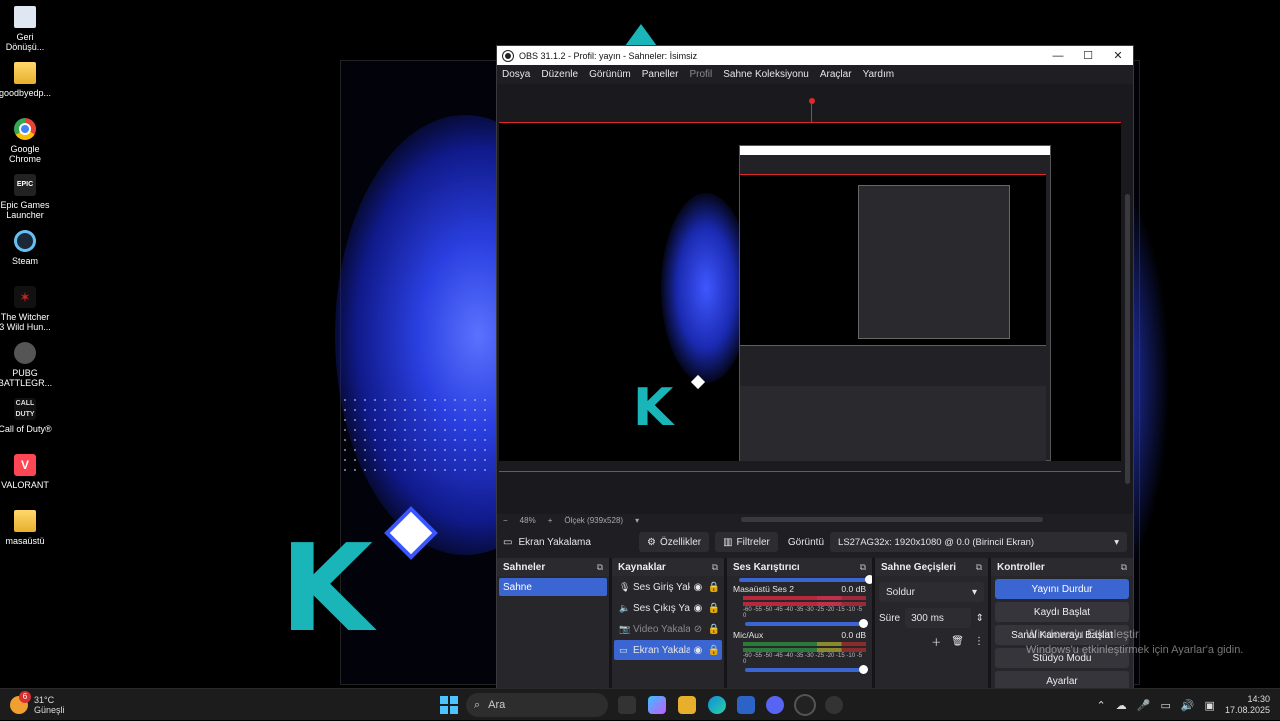 This screenshot has height=721, width=1280. I want to click on stop-streaming-button: Yayını Durdur, so click(1062, 589).